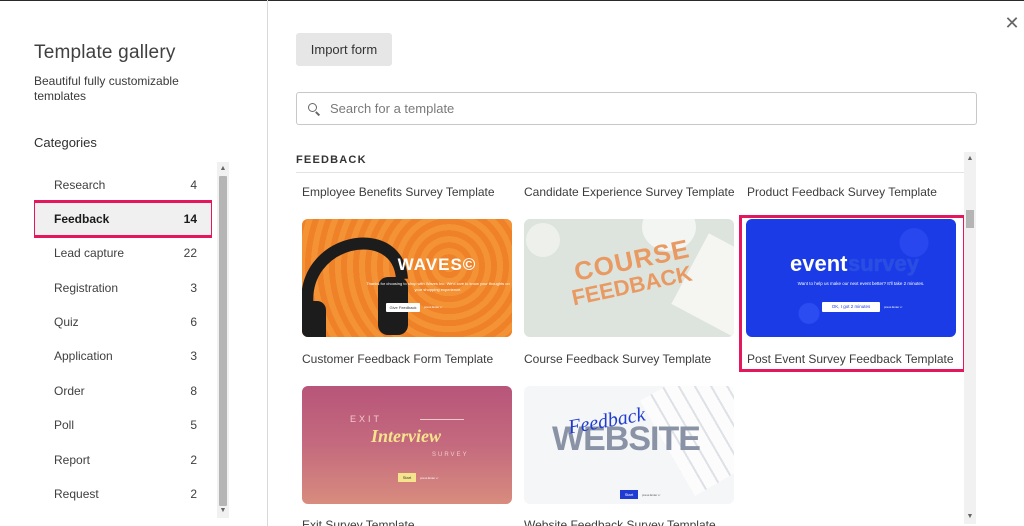 The height and width of the screenshot is (526, 1024). Describe the element at coordinates (429, 478) in the screenshot. I see `exit-press-enter: press Enter ↵` at that location.